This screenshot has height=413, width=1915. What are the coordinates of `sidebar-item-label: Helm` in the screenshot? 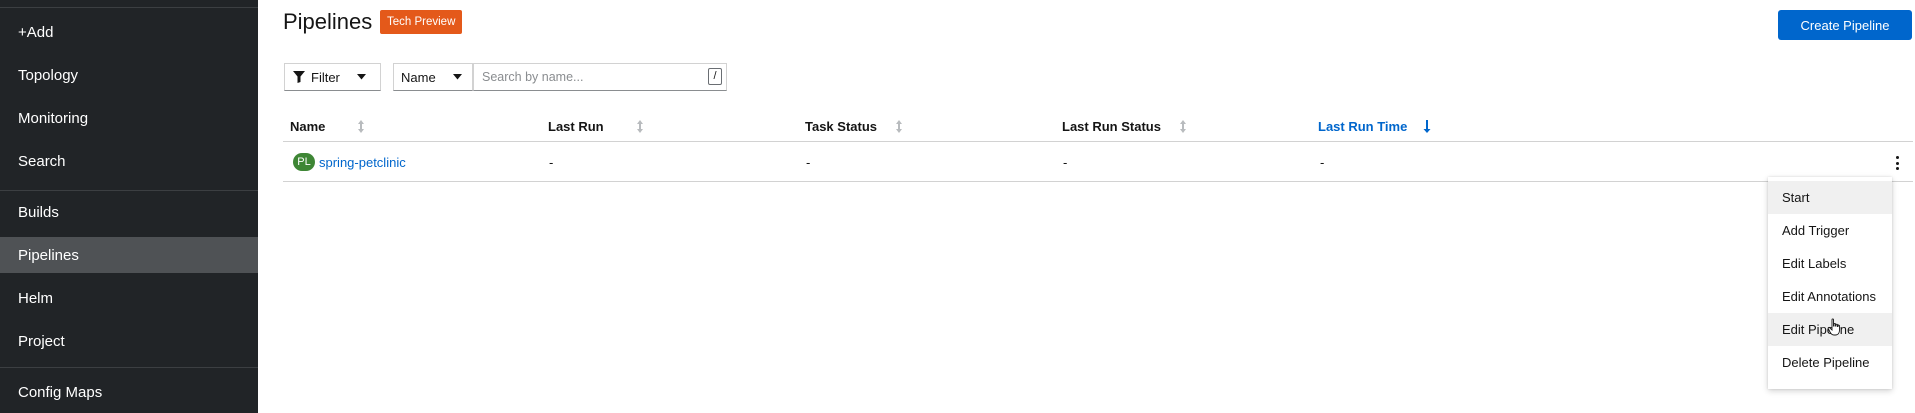 It's located at (36, 298).